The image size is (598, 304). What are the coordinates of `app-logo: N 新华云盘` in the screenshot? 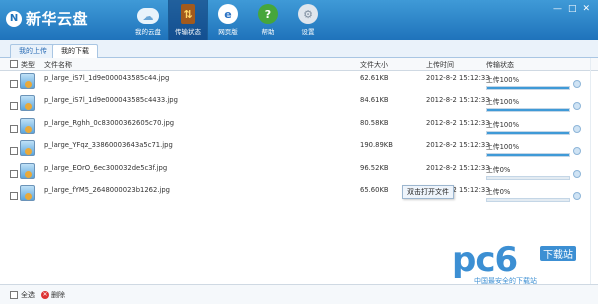 It's located at (47, 18).